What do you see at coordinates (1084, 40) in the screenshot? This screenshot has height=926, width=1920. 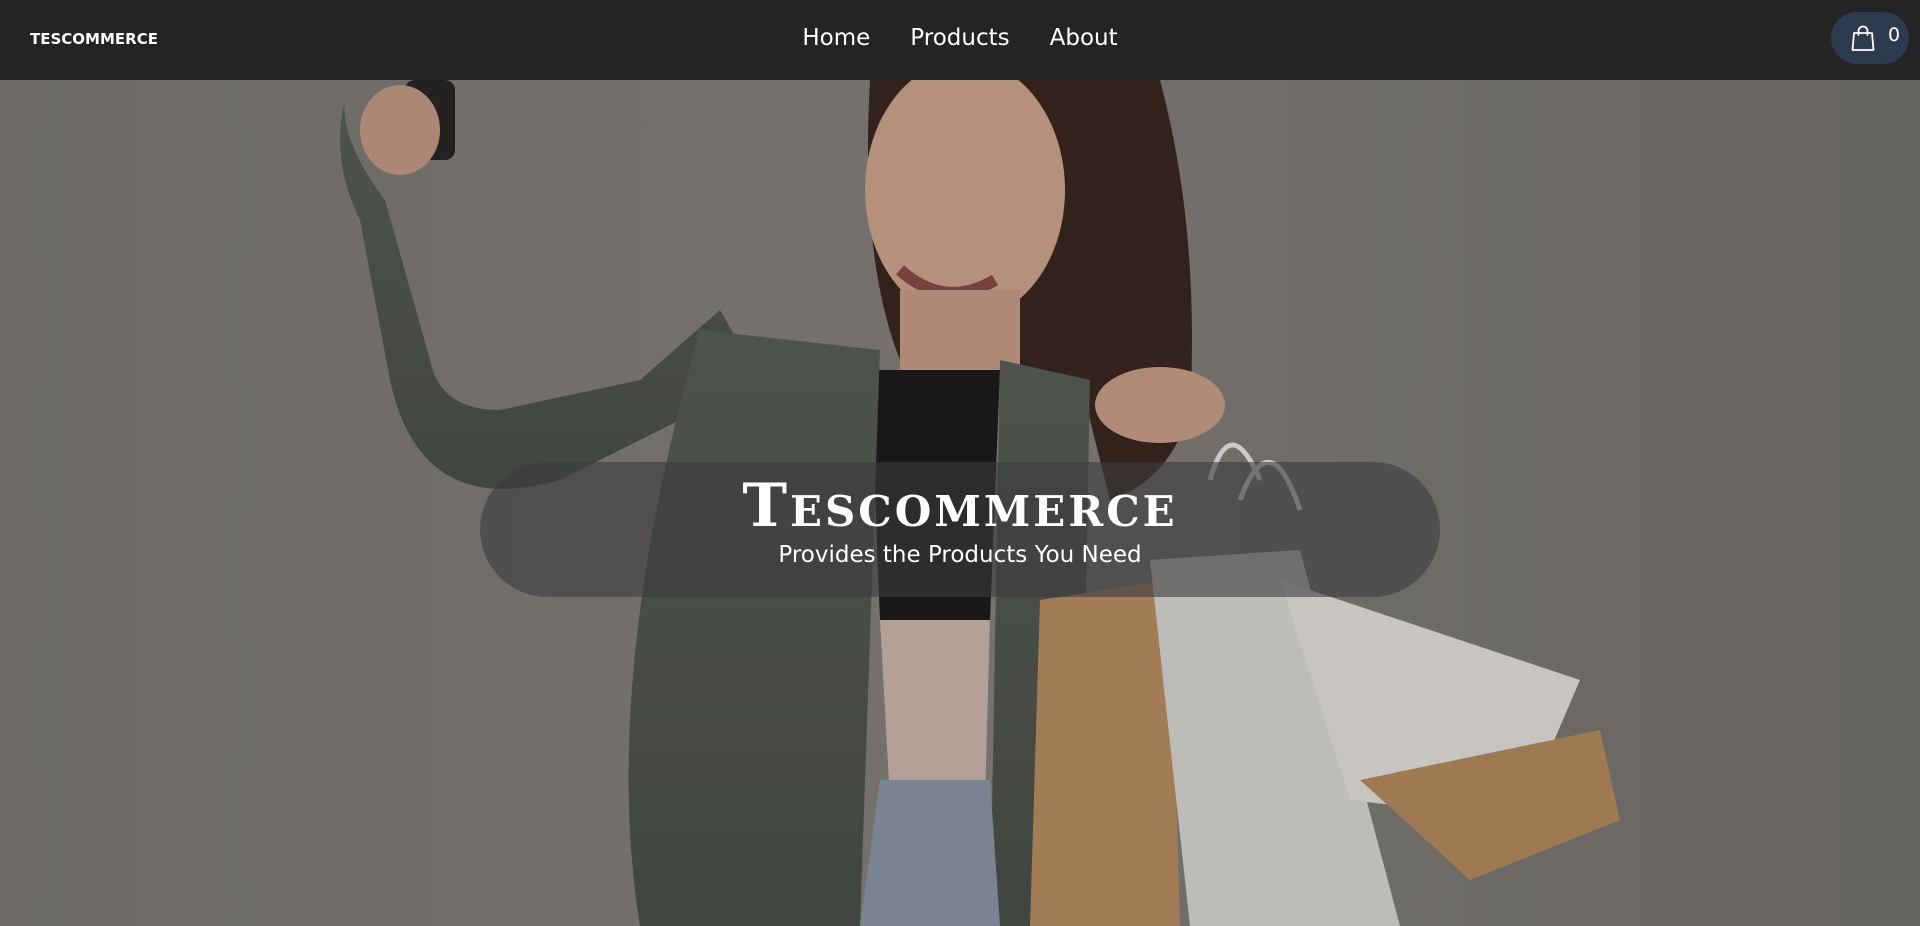 I see `nav-about-link: About` at bounding box center [1084, 40].